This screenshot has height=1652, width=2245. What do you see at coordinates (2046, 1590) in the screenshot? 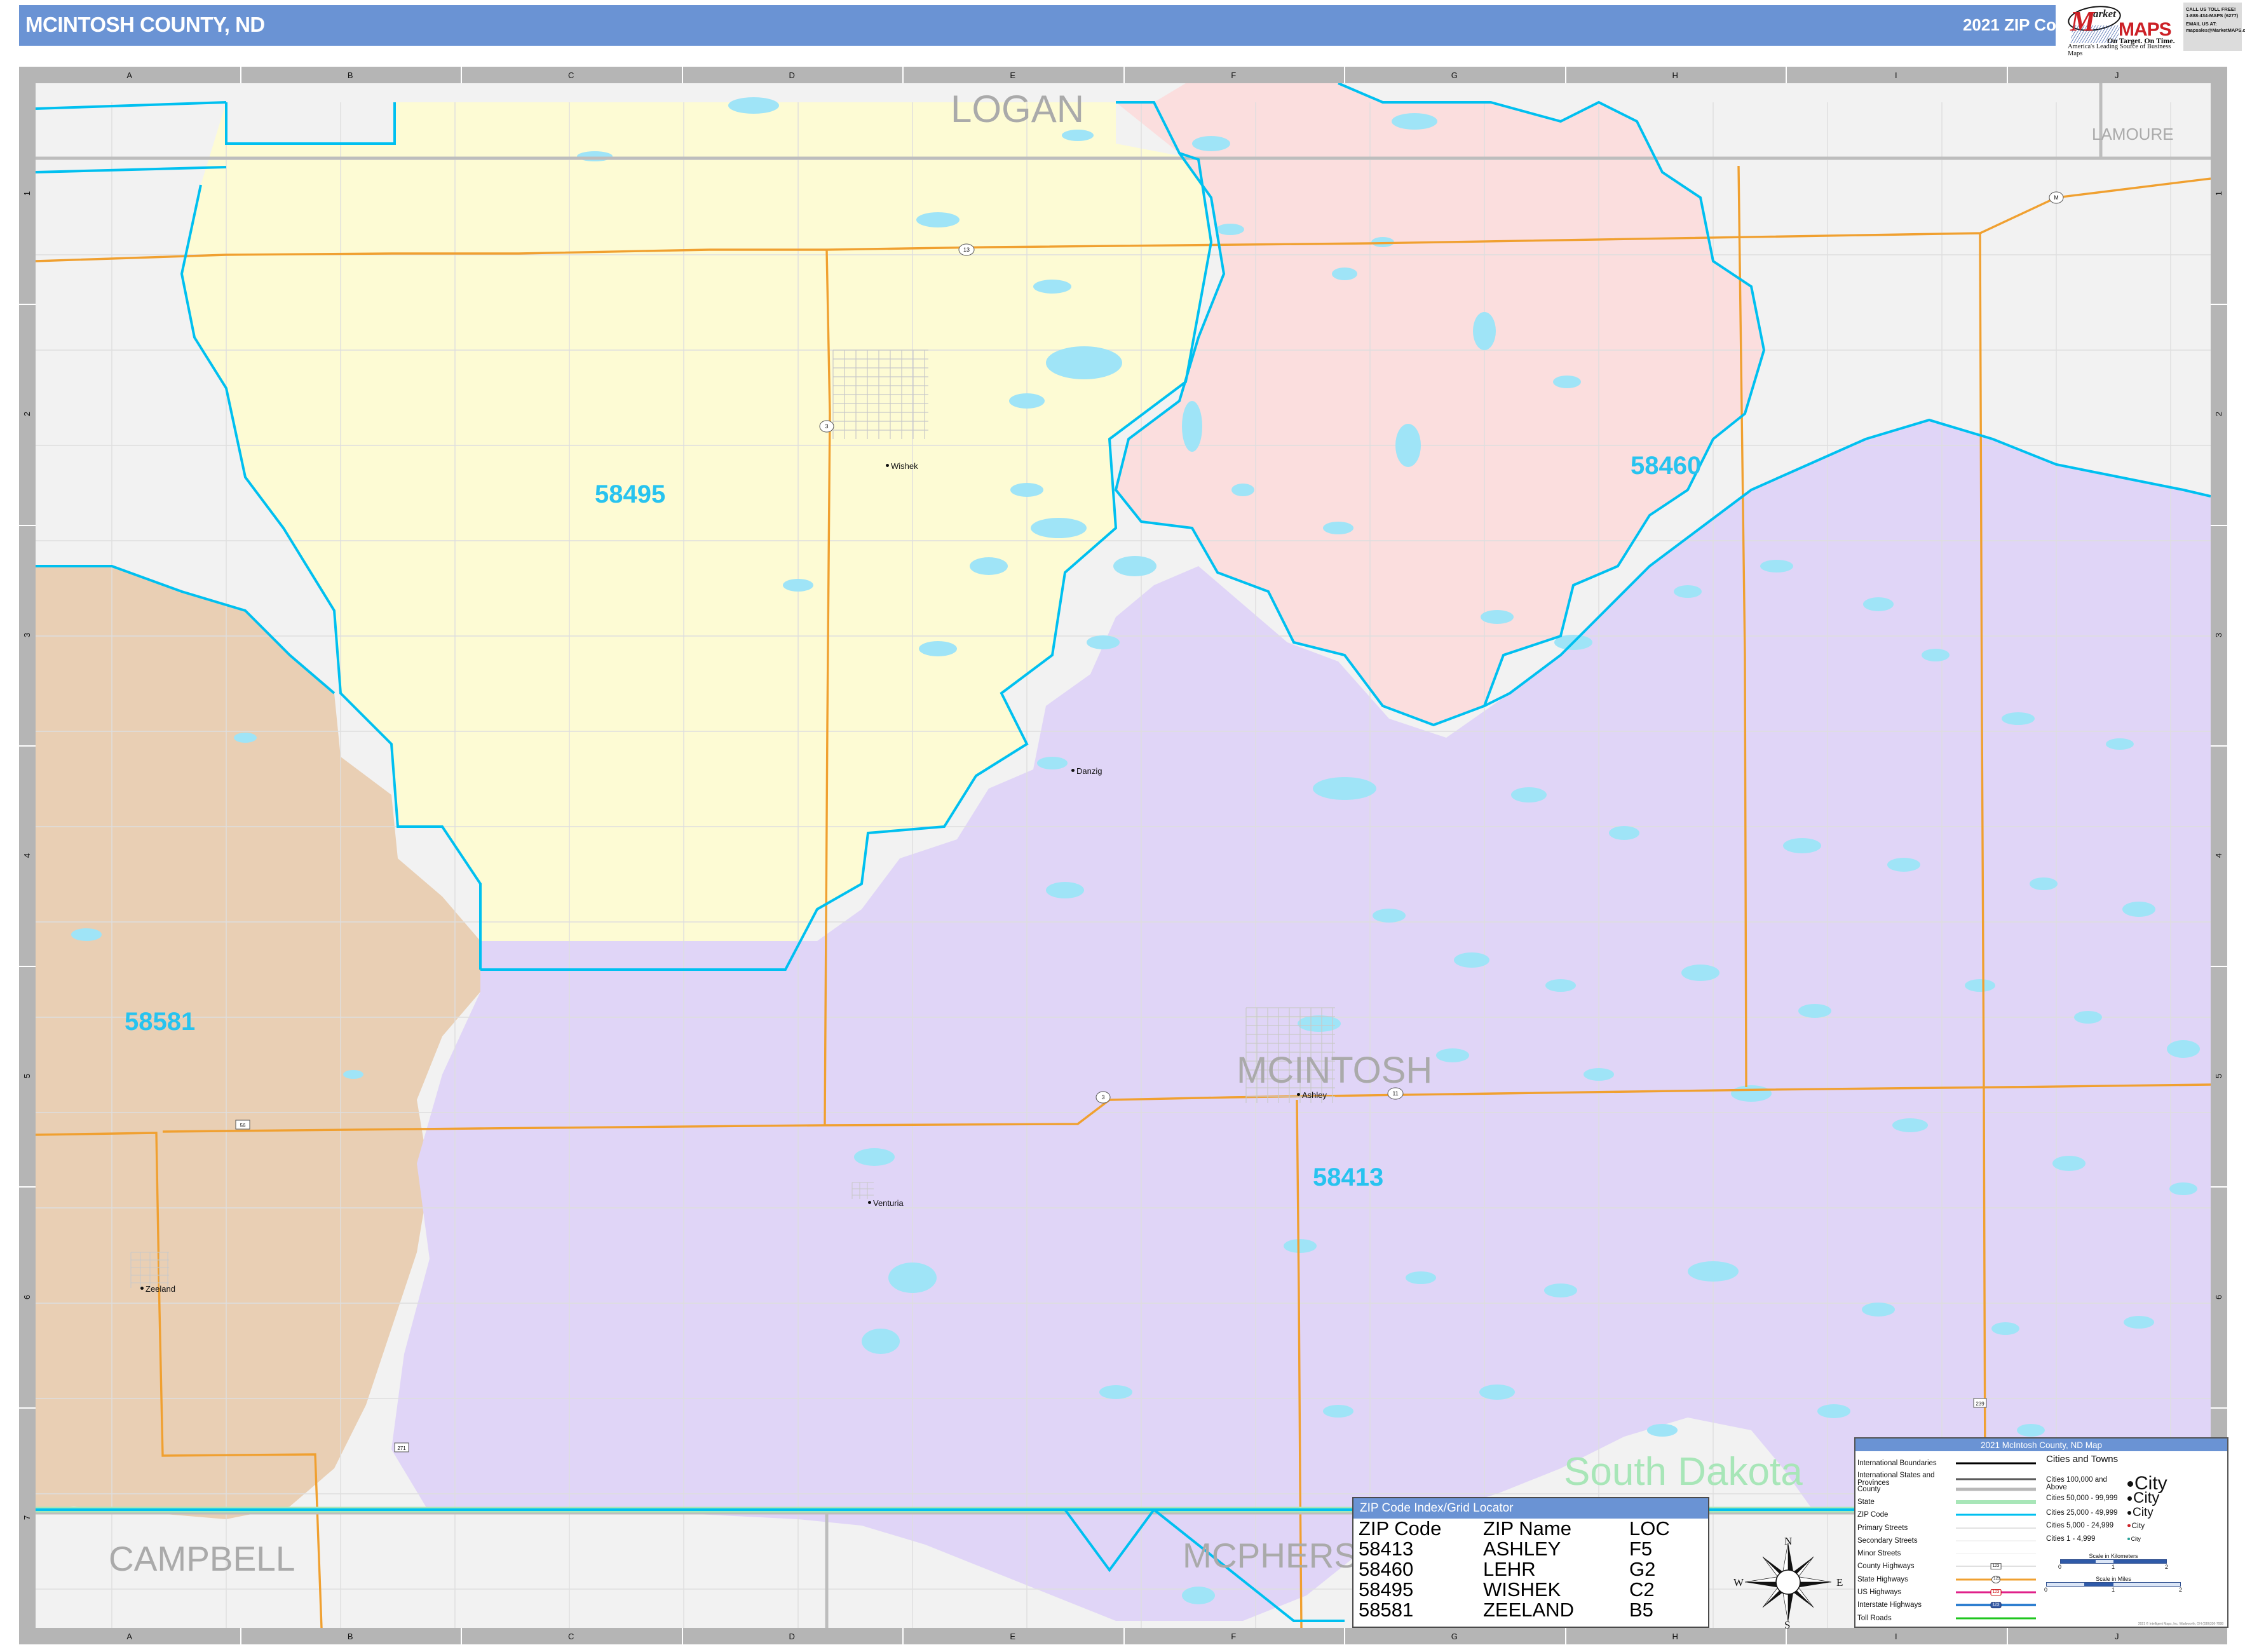
I see `scale-bar-tick-label: 0` at bounding box center [2046, 1590].